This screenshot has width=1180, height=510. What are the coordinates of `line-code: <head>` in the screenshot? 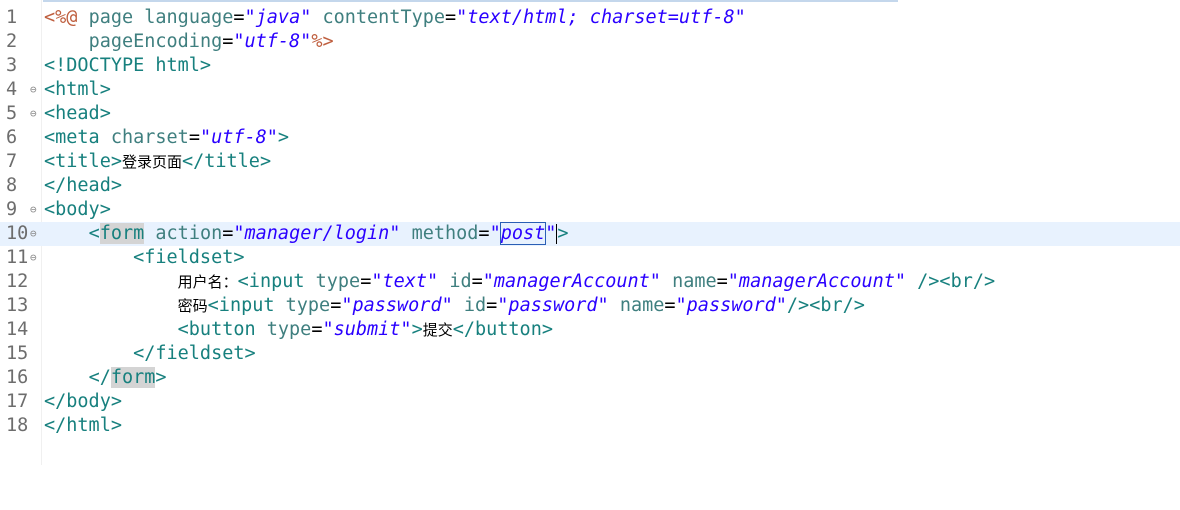 It's located at (77, 114).